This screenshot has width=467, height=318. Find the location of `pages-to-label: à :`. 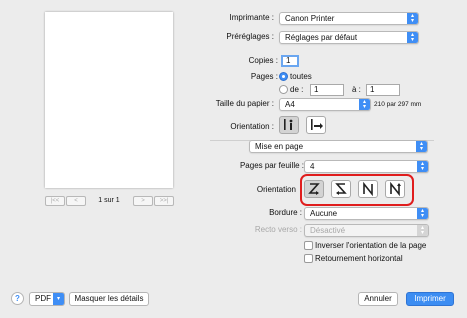

pages-to-label: à : is located at coordinates (356, 89).